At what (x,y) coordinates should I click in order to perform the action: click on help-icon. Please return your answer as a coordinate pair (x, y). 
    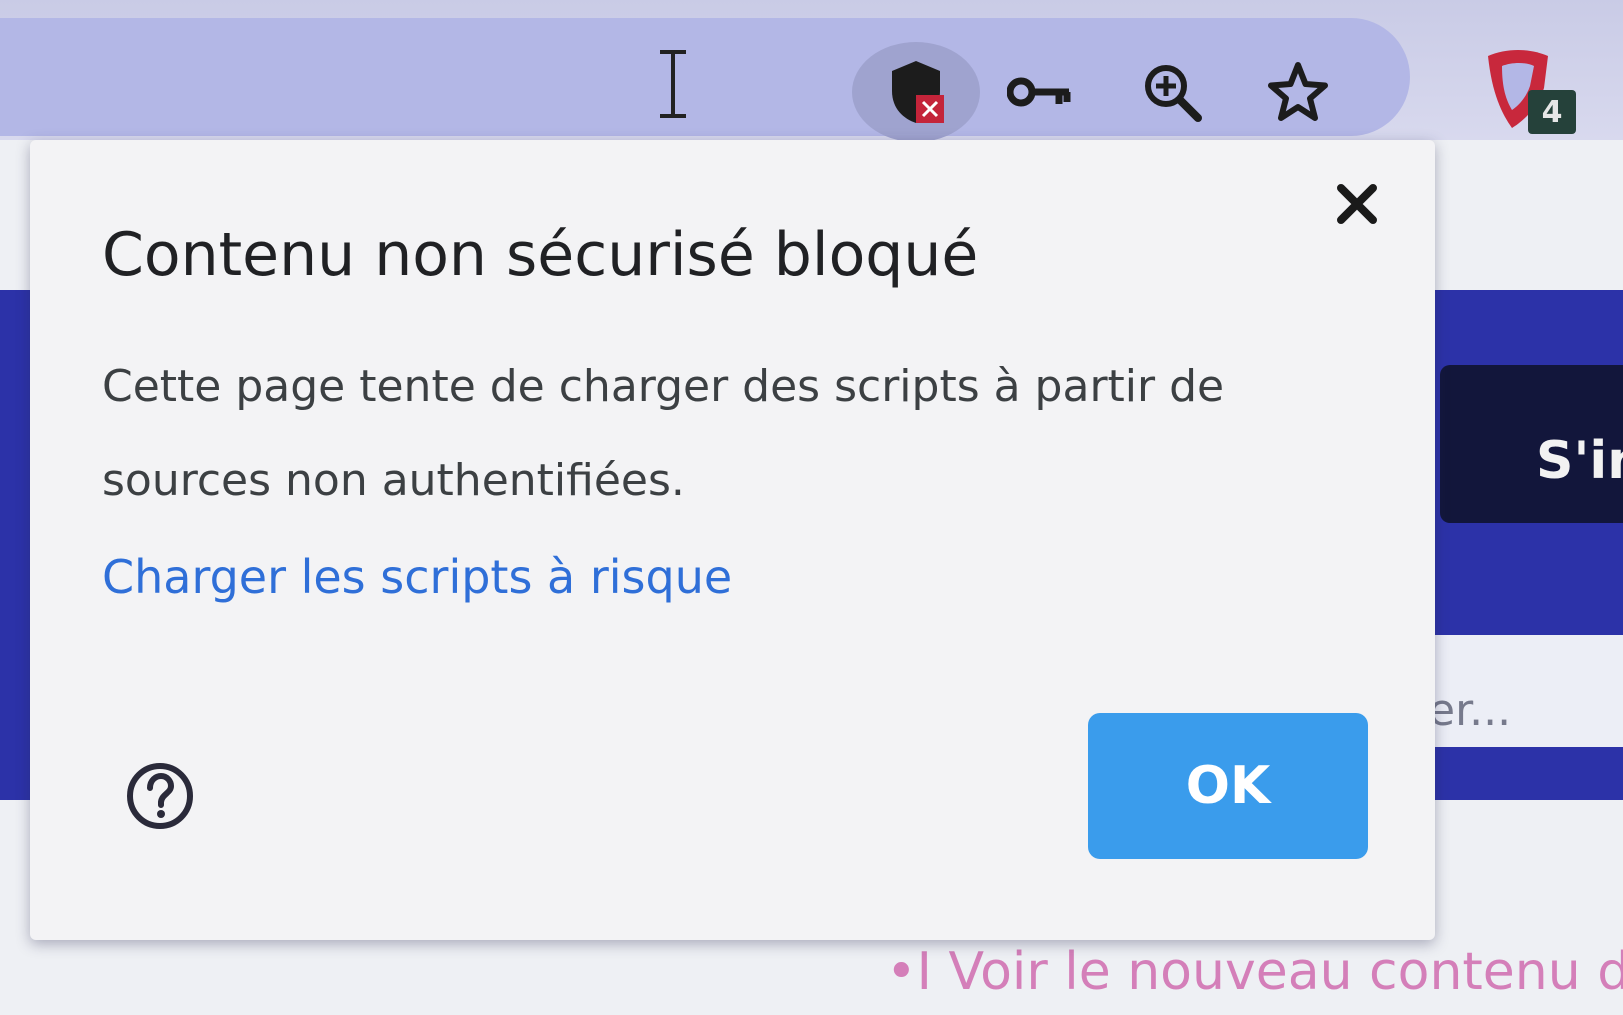
    Looking at the image, I should click on (160, 796).